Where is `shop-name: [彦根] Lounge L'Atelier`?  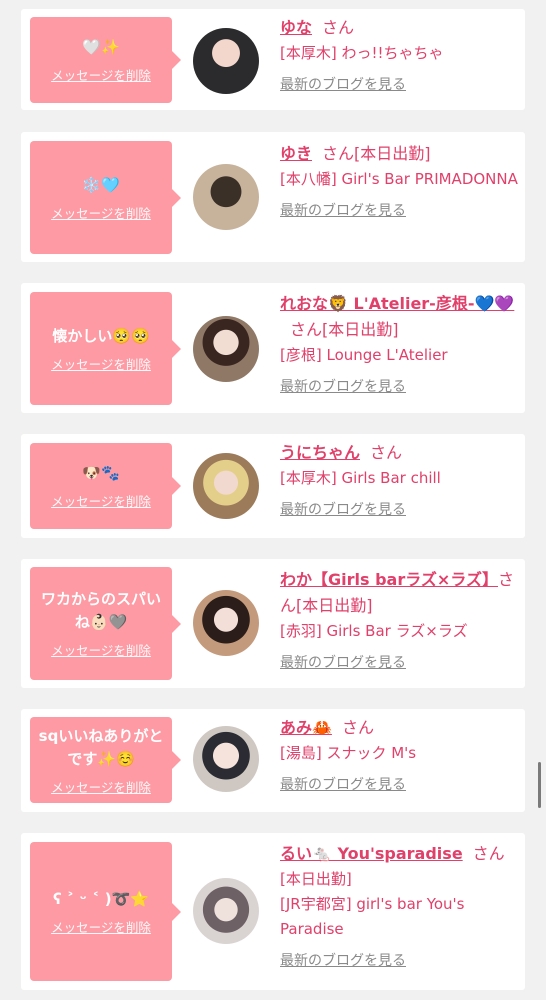
shop-name: [彦根] Lounge L'Atelier is located at coordinates (364, 355).